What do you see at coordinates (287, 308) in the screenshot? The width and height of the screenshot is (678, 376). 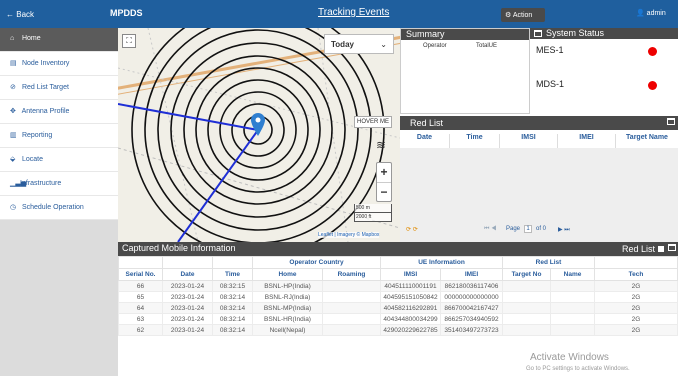 I see `cell-home: BSNL-MP(India)` at bounding box center [287, 308].